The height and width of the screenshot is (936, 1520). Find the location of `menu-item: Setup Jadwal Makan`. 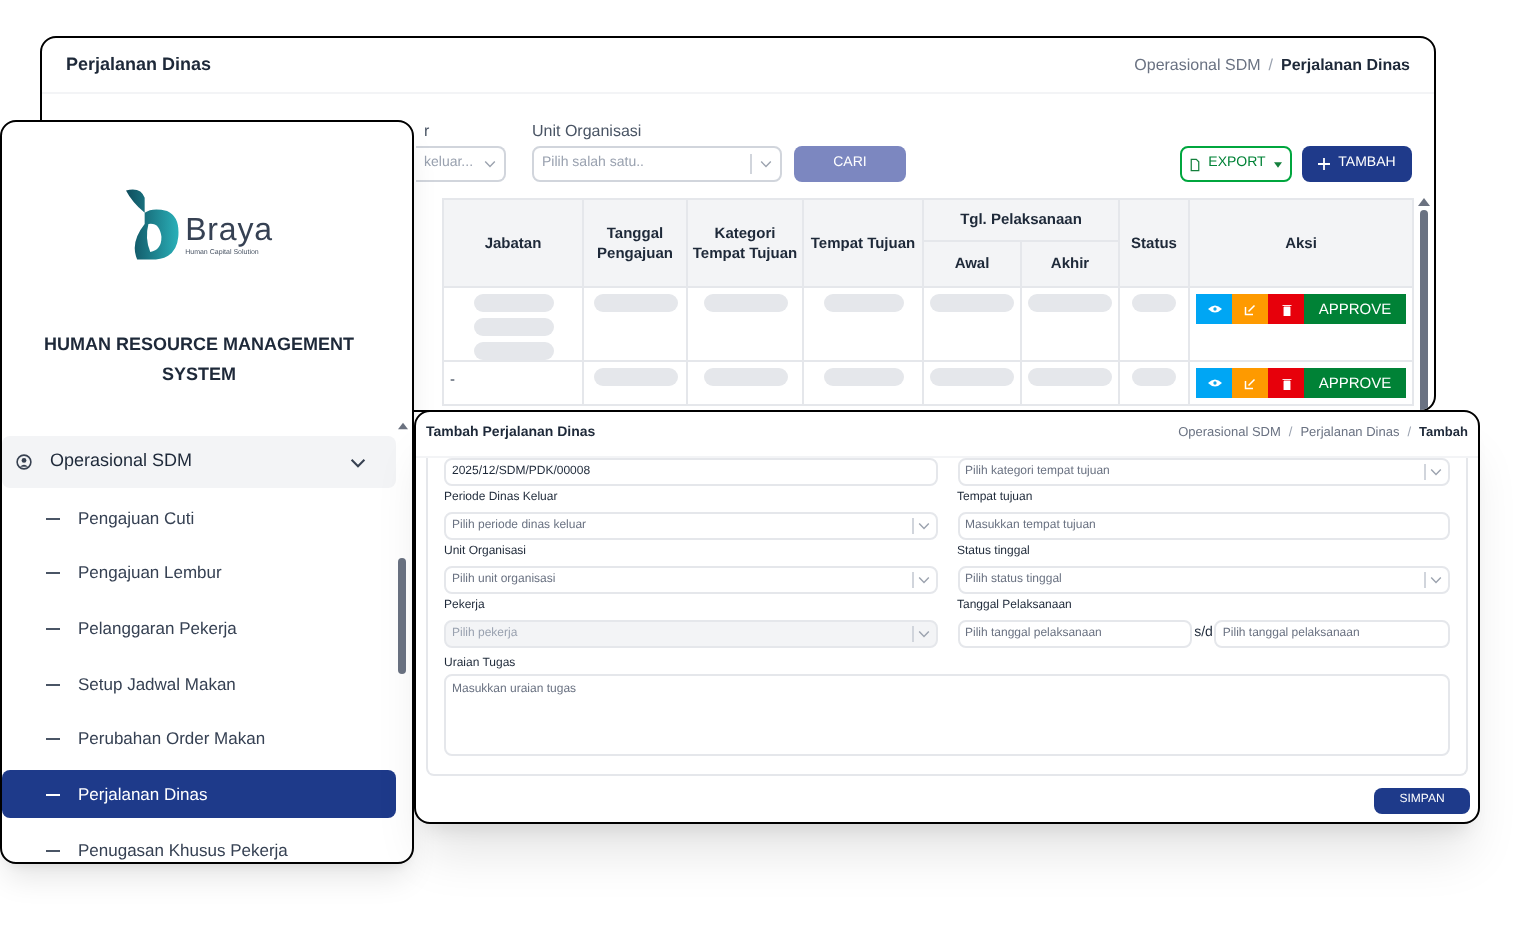

menu-item: Setup Jadwal Makan is located at coordinates (199, 684).